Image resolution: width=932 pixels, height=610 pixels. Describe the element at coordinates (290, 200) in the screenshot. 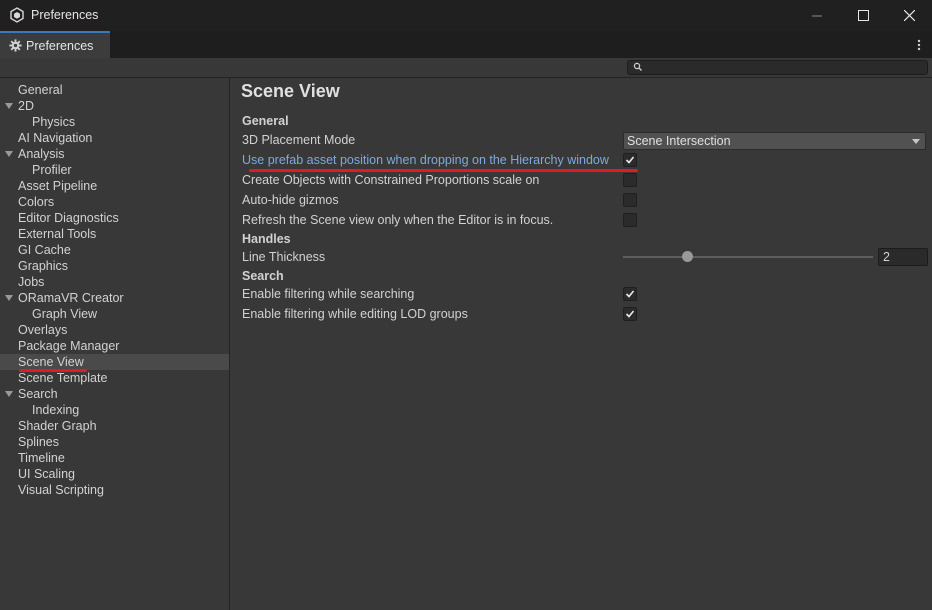

I see `autohide-gizmos-label: Auto-hide gizmos` at that location.